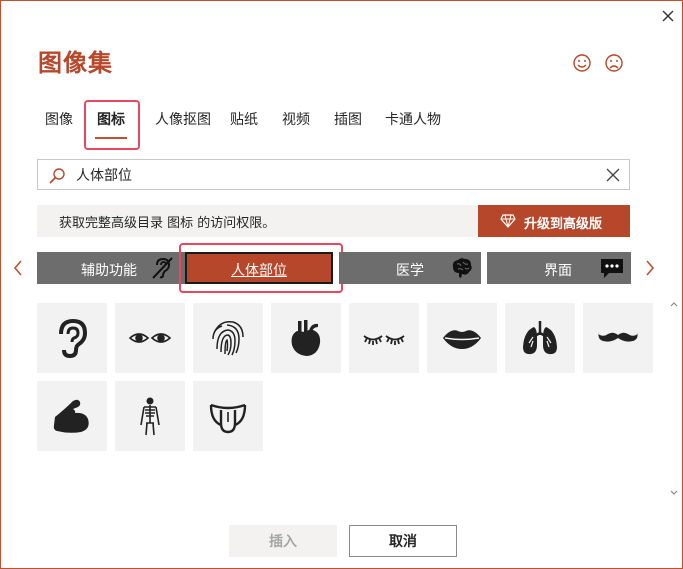 This screenshot has height=569, width=683. I want to click on grid-scrollbar, so click(674, 401).